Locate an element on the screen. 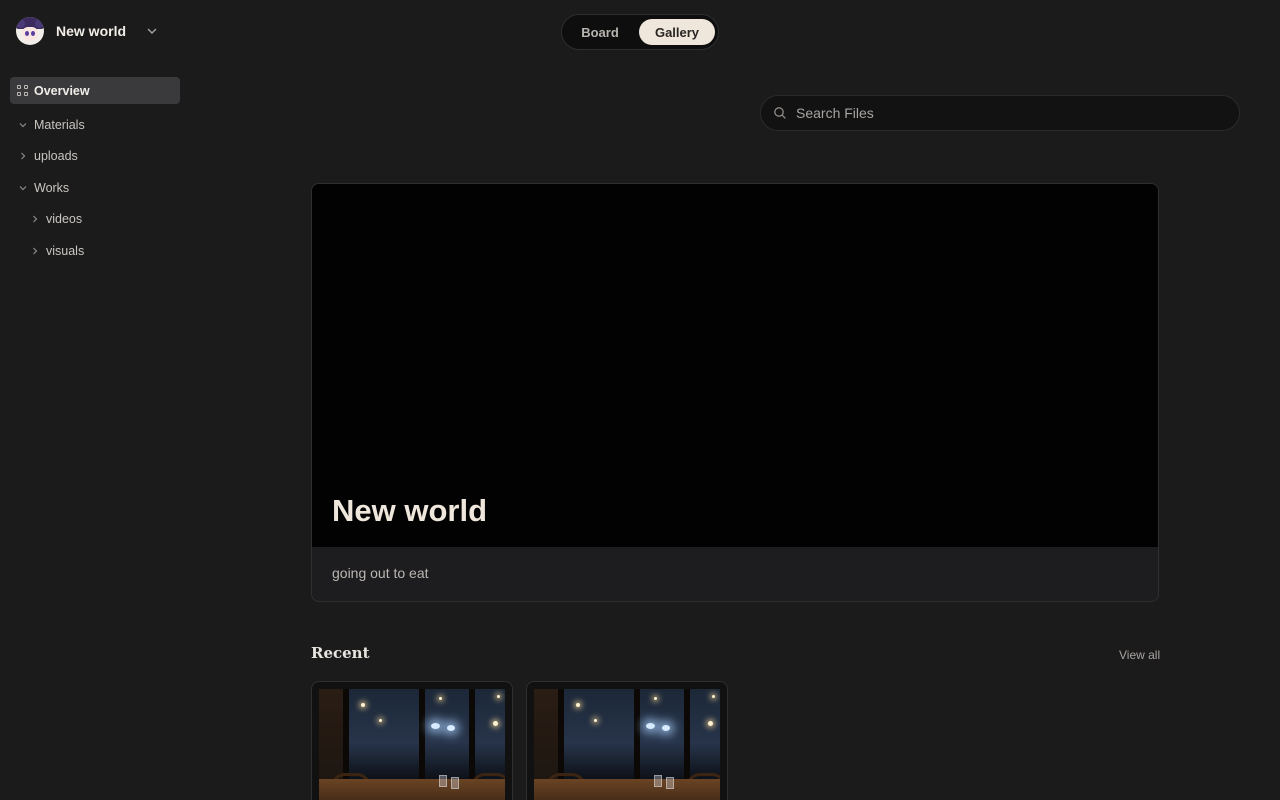 This screenshot has height=800, width=1280. search-icon is located at coordinates (780, 113).